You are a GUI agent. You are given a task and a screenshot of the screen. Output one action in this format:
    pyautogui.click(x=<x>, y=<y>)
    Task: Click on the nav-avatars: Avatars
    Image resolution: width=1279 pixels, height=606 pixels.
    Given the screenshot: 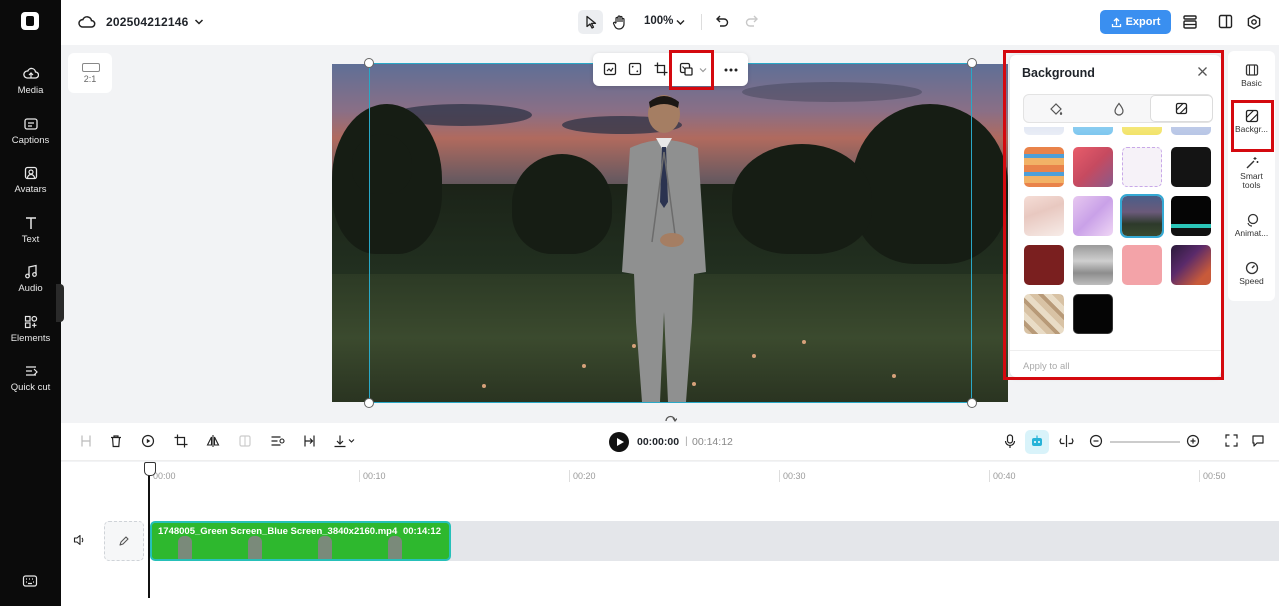 What is the action you would take?
    pyautogui.click(x=30, y=180)
    